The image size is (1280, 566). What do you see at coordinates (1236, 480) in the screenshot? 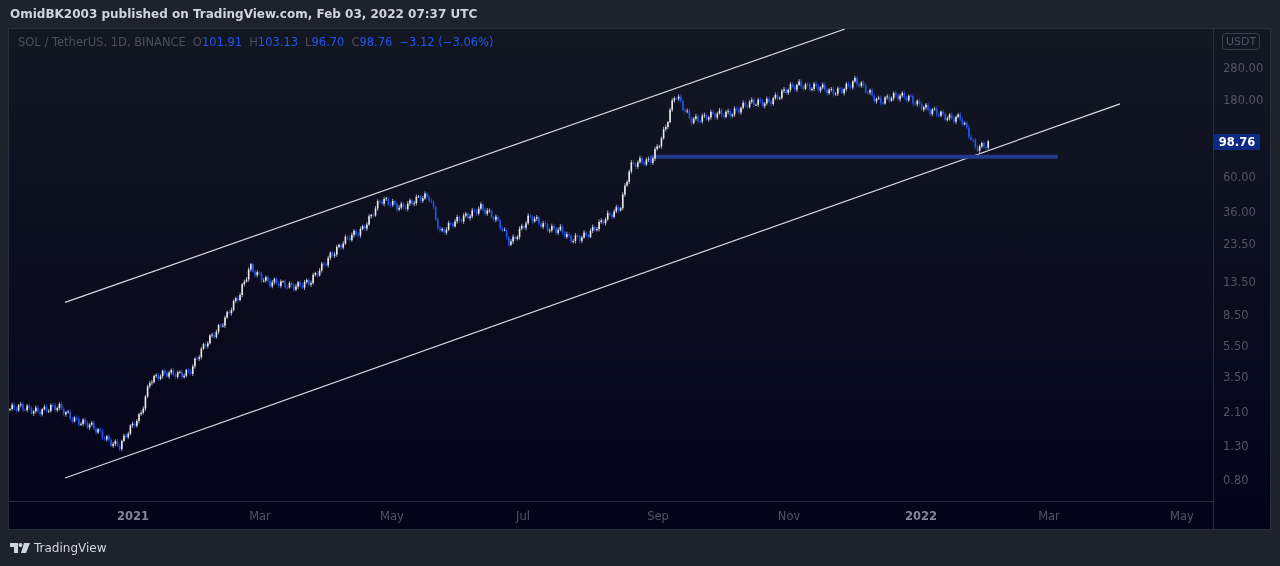
I see `price-tick: 0.80` at bounding box center [1236, 480].